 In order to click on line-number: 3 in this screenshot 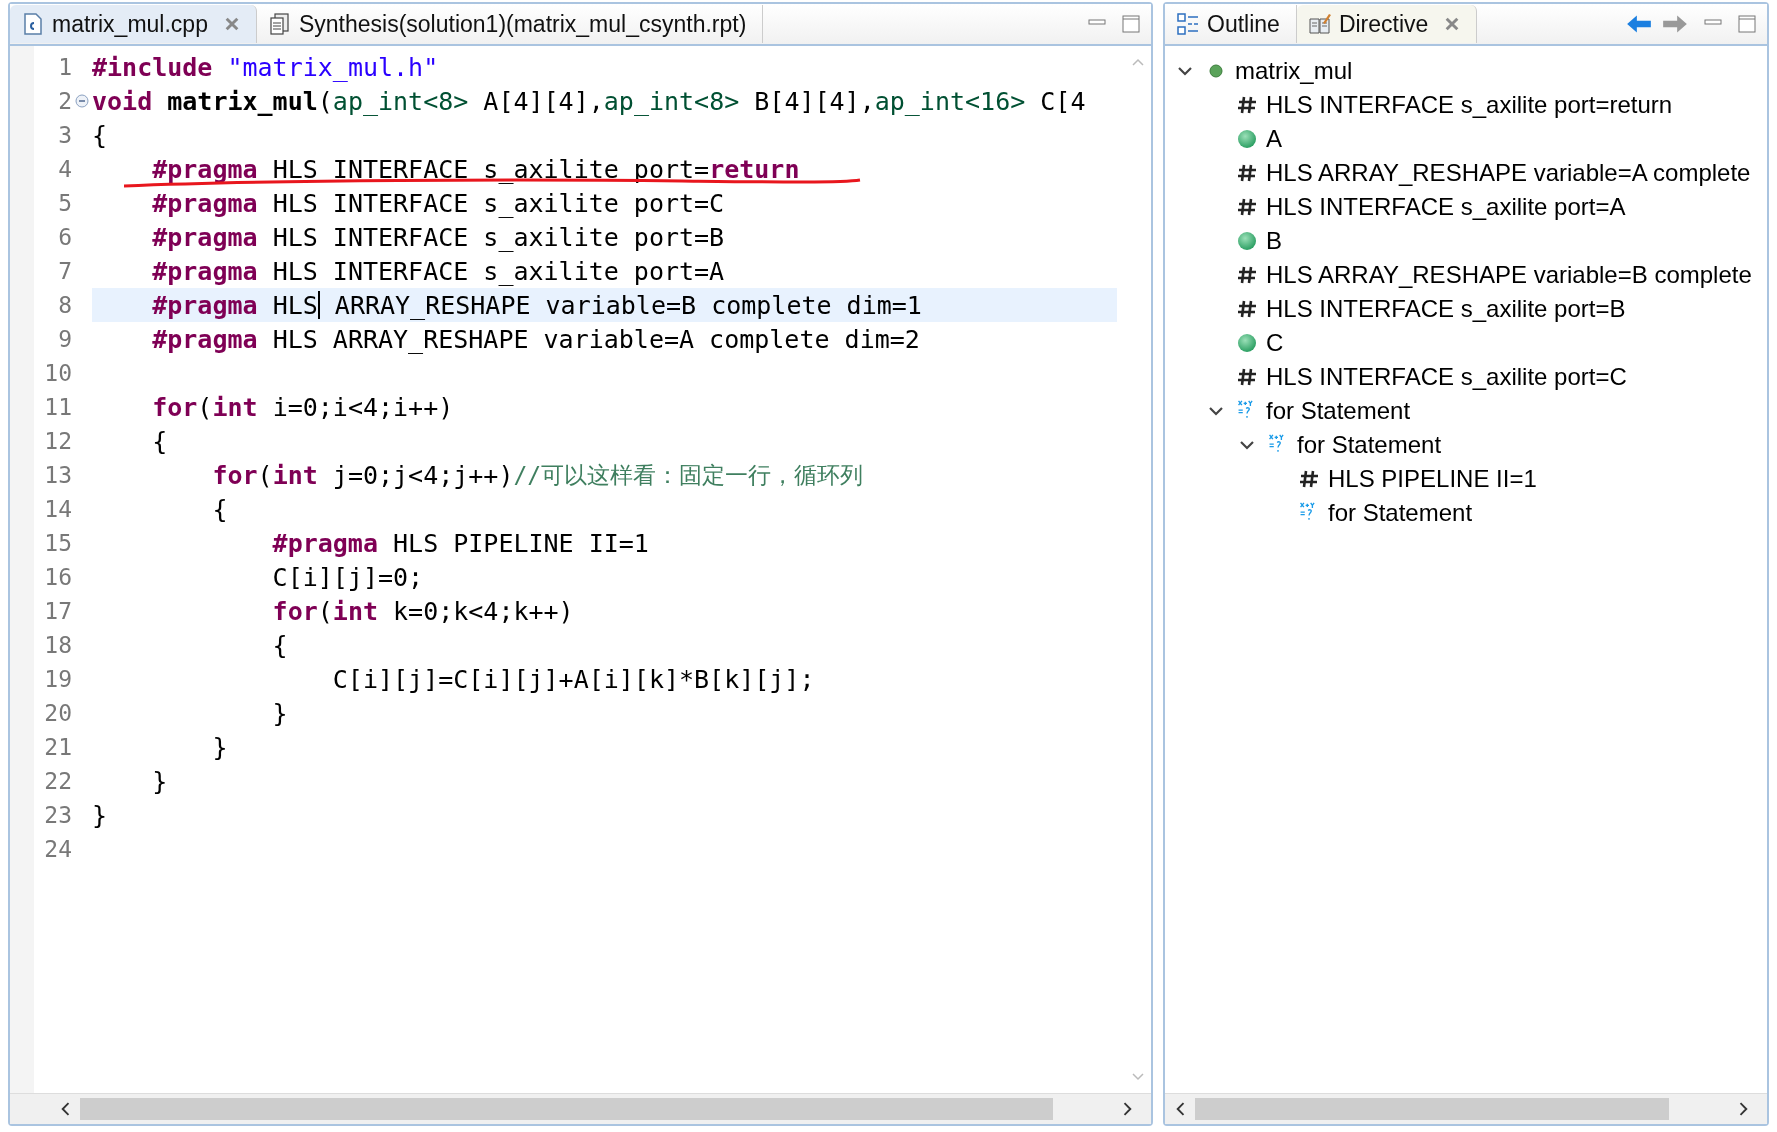, I will do `click(64, 135)`.